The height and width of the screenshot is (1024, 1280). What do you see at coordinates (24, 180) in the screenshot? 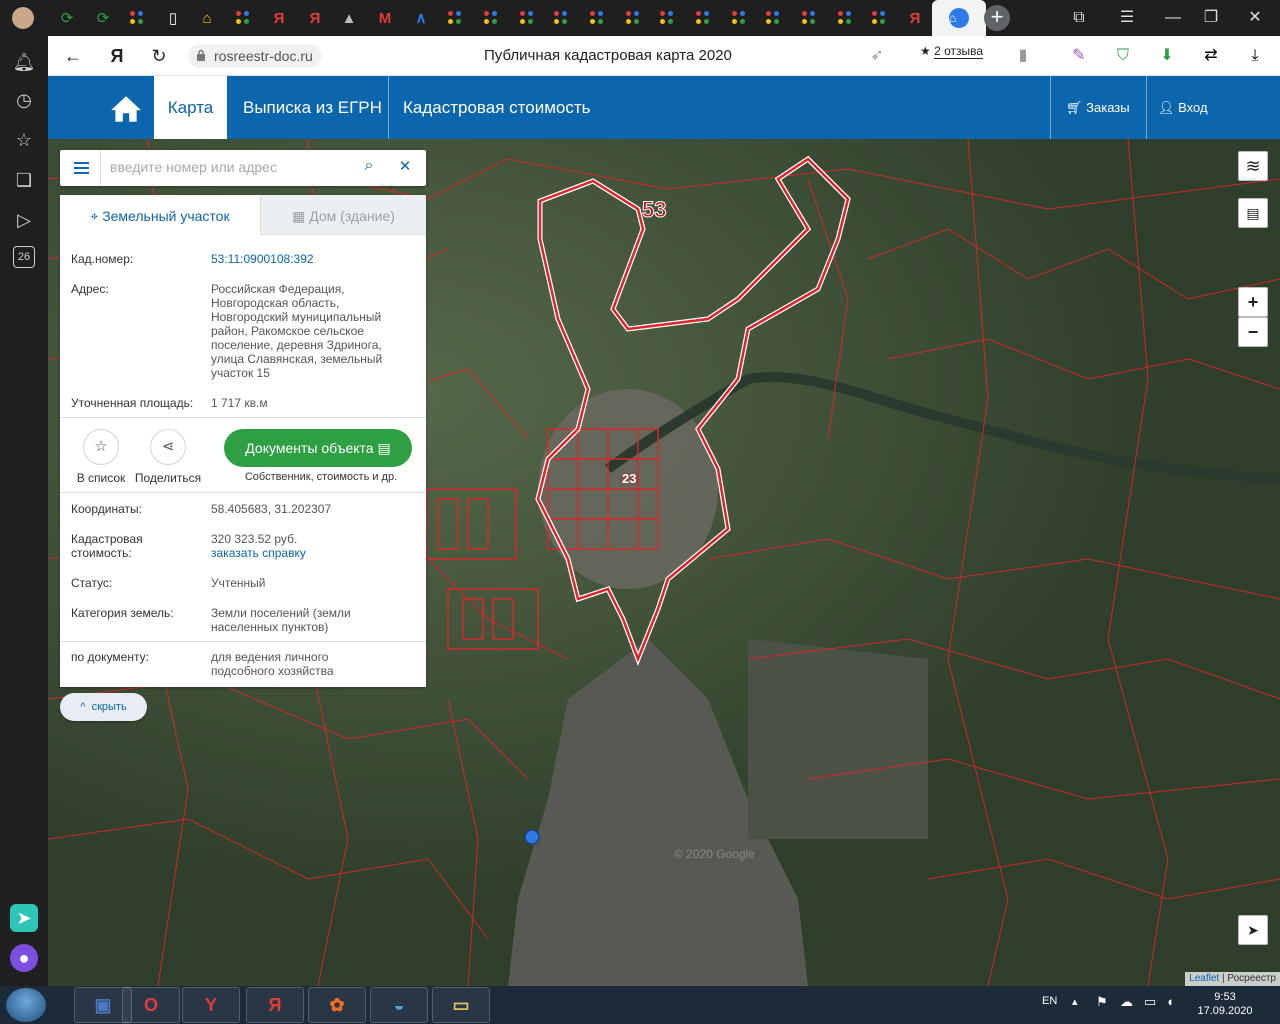
I see `collections-icon: ❏` at bounding box center [24, 180].